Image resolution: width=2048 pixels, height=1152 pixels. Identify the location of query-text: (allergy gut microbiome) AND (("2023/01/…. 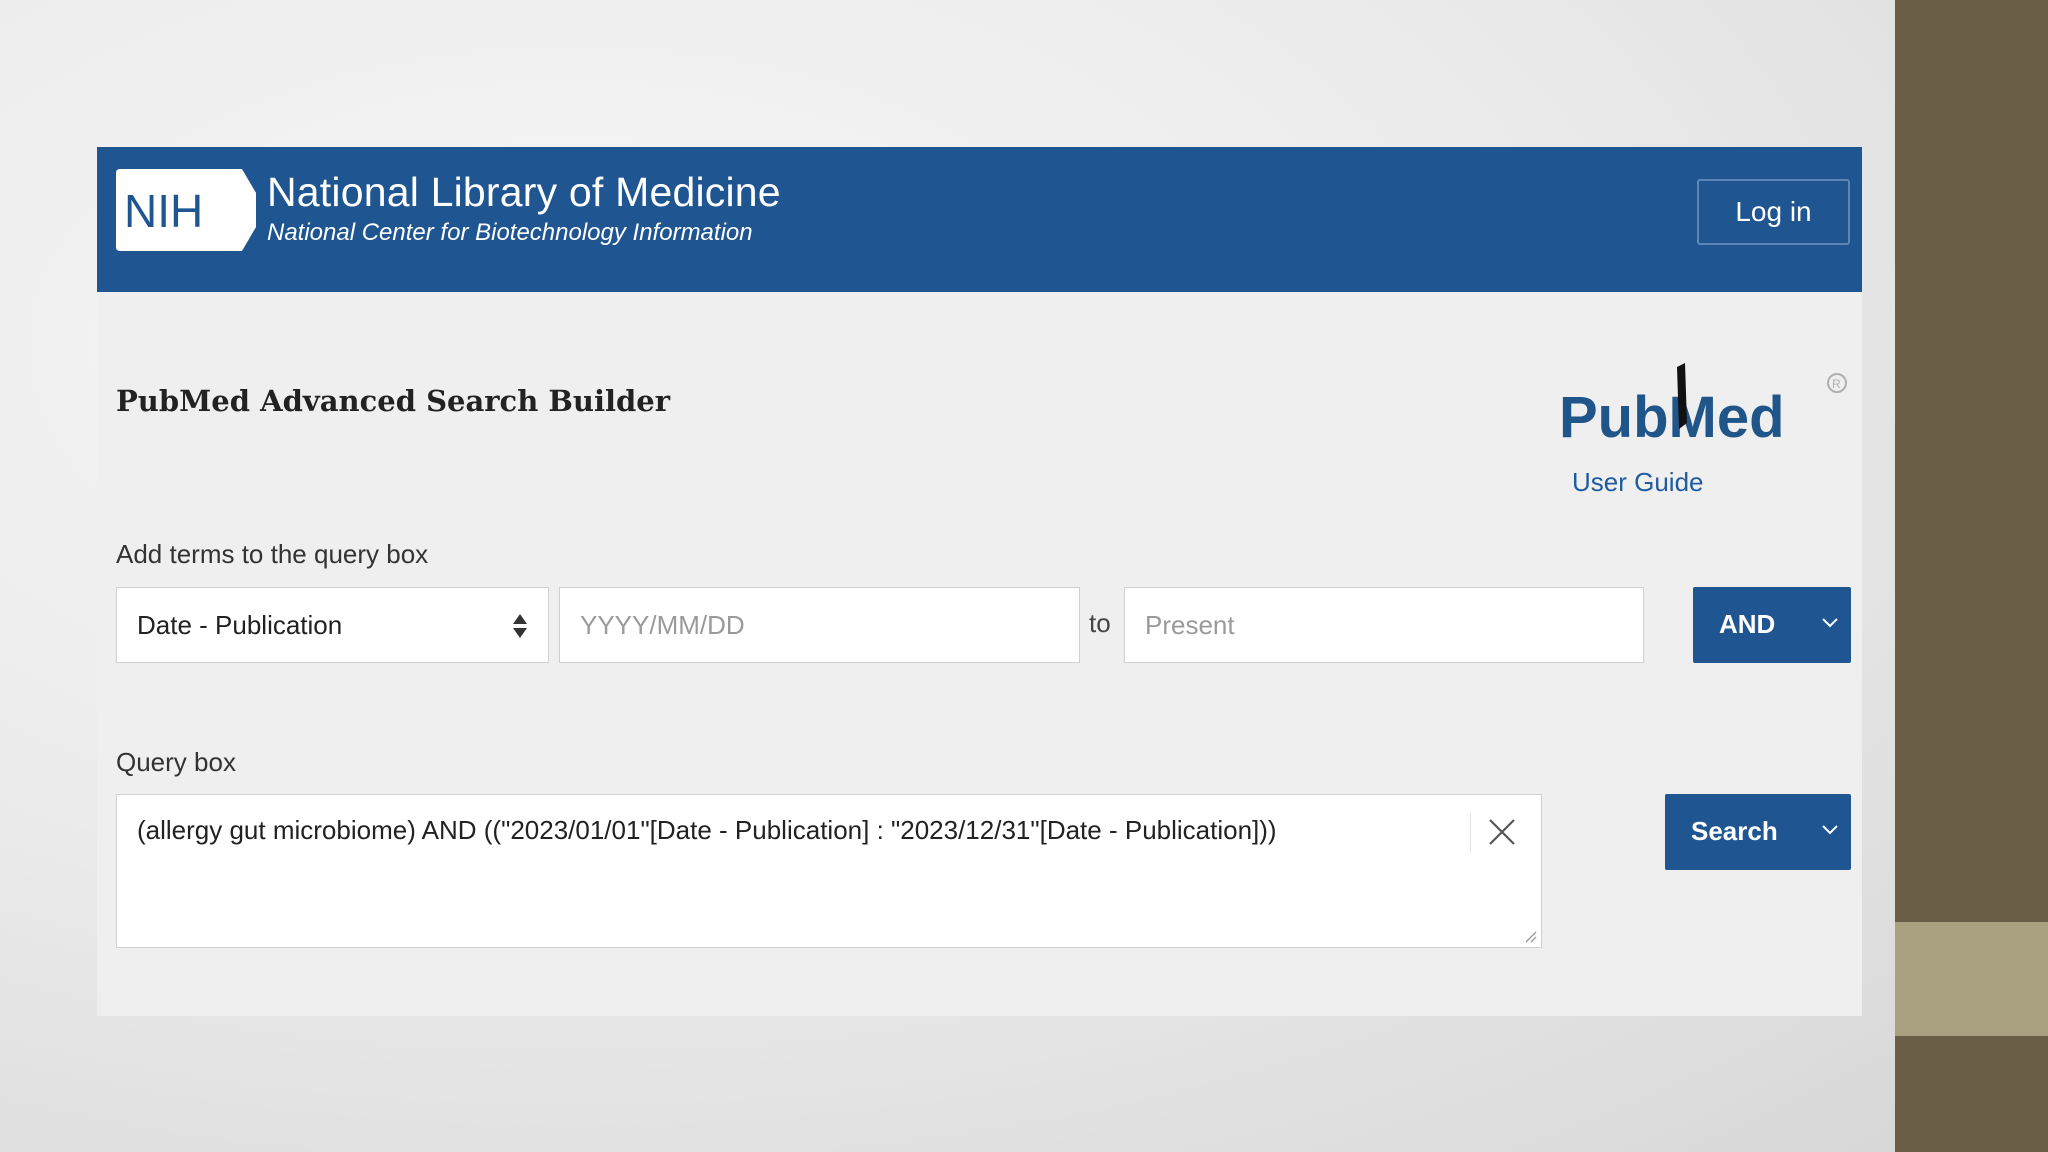
(707, 830).